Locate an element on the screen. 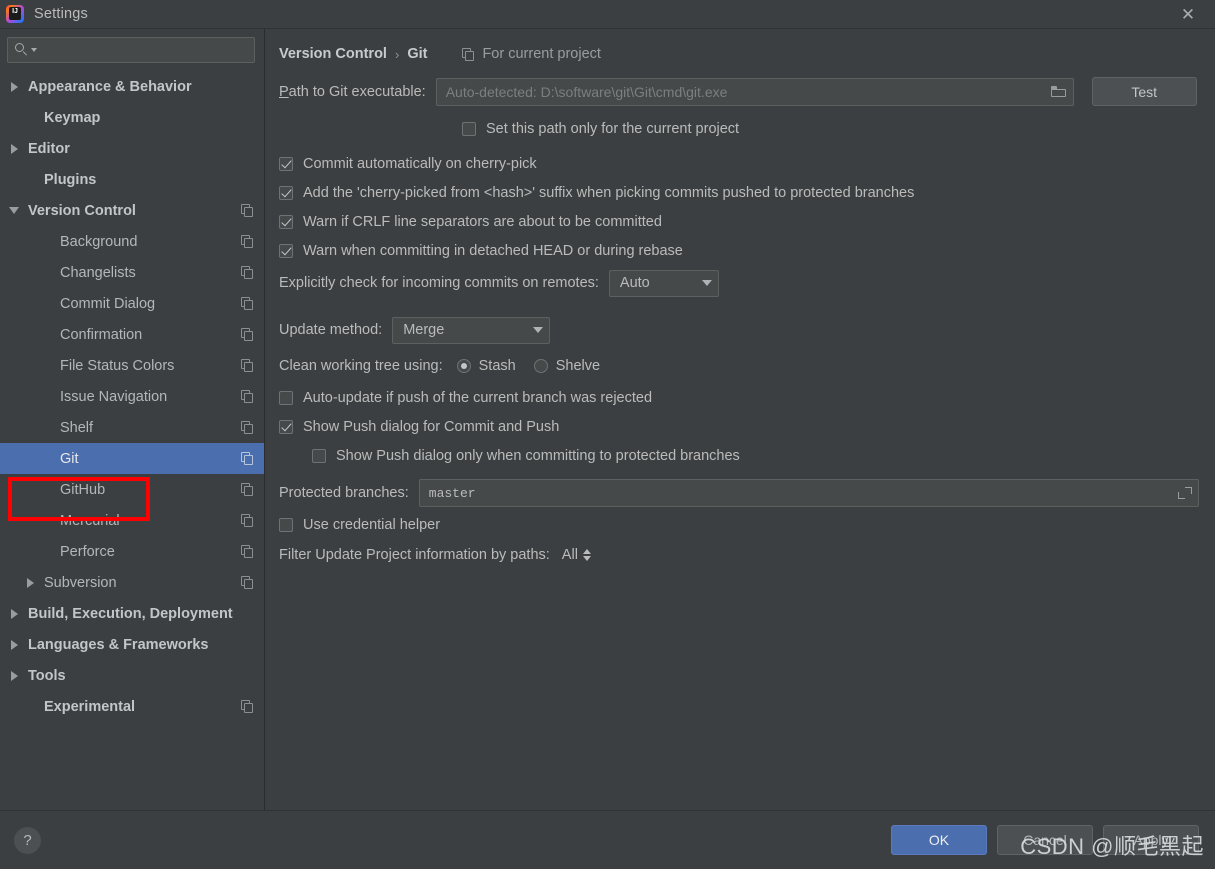  sidebar-item-experimental: Experimental is located at coordinates (132, 706).